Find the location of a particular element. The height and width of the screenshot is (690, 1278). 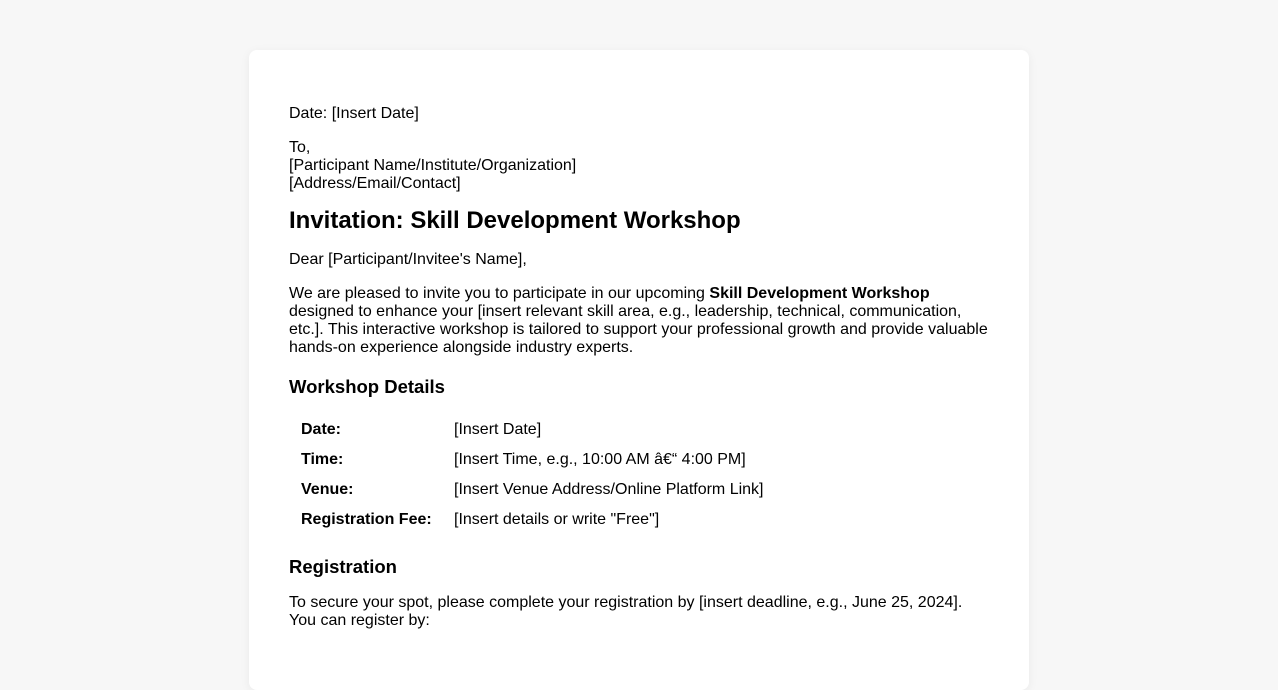

details-row-date: Date: [Insert Date] is located at coordinates (532, 430).